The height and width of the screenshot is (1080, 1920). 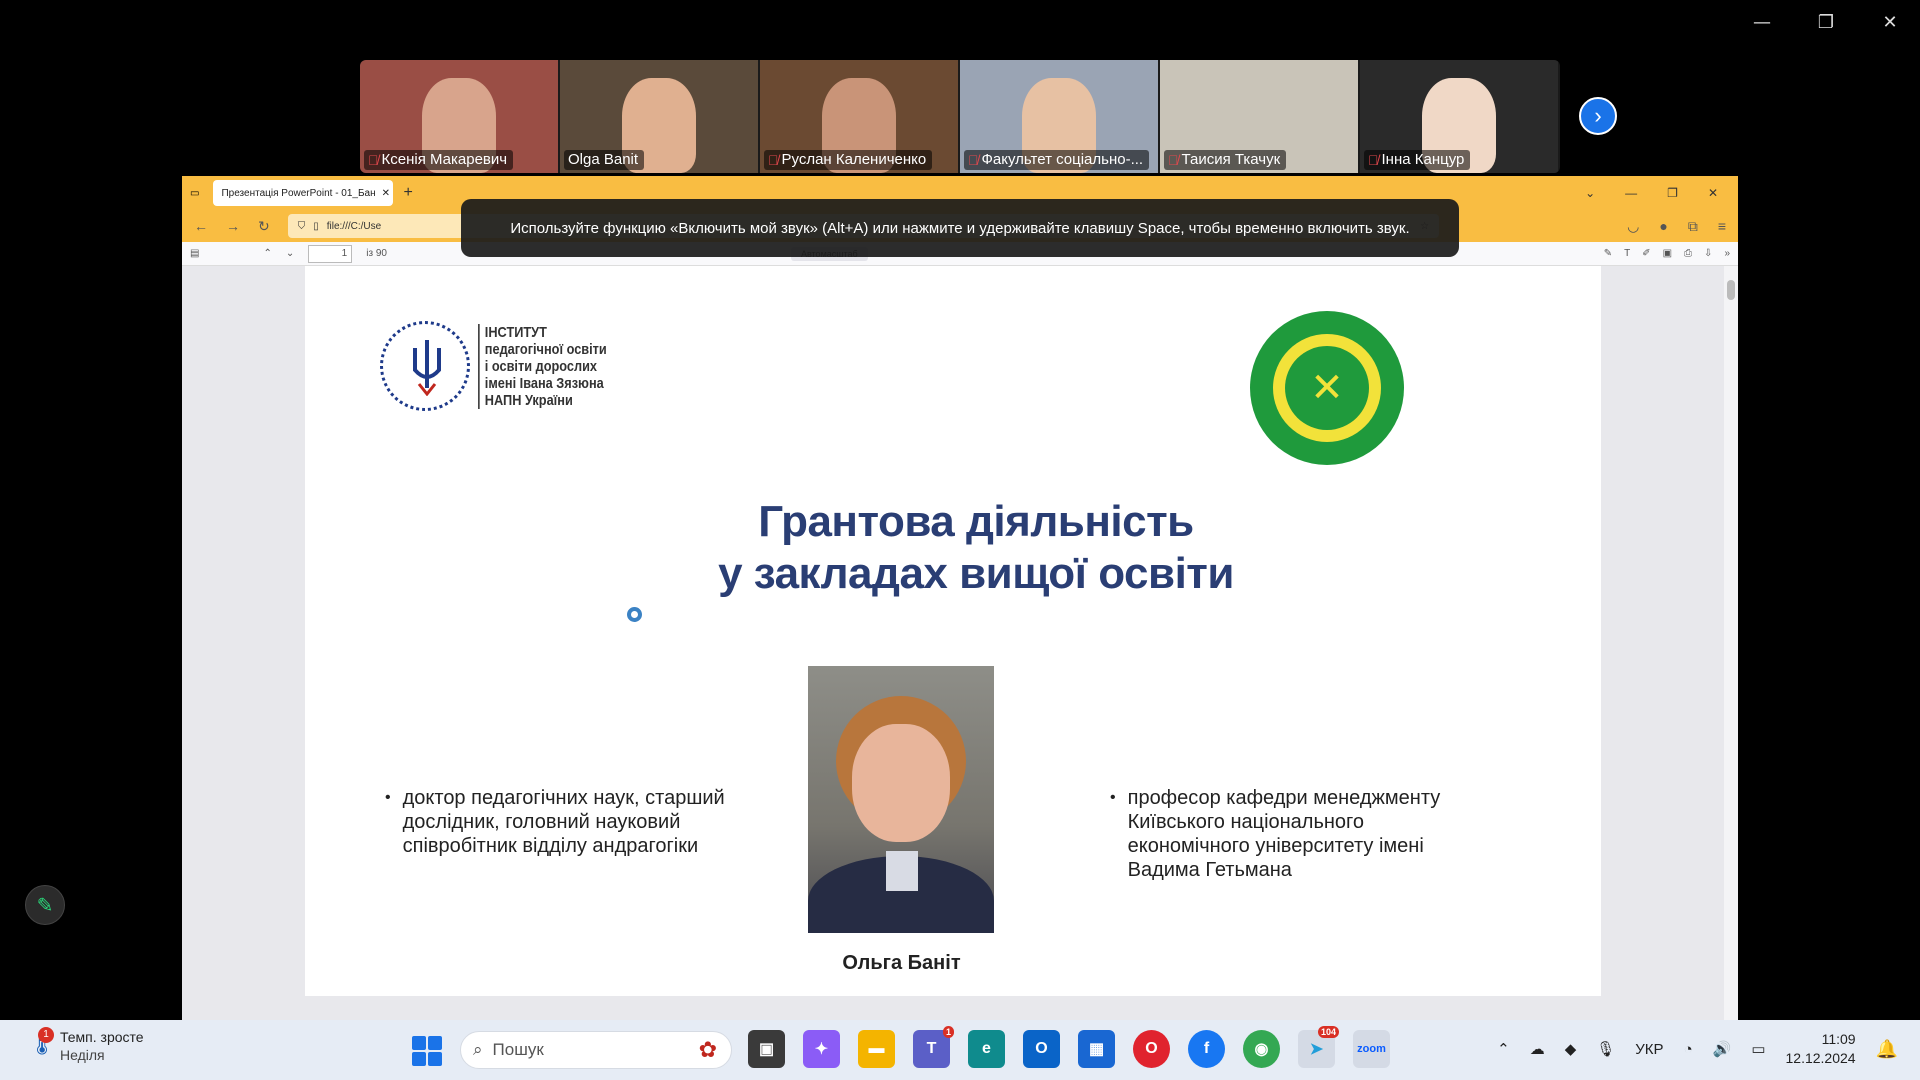 I want to click on participant-name: 🎙̸ Руслан Калениченко, so click(x=848, y=160).